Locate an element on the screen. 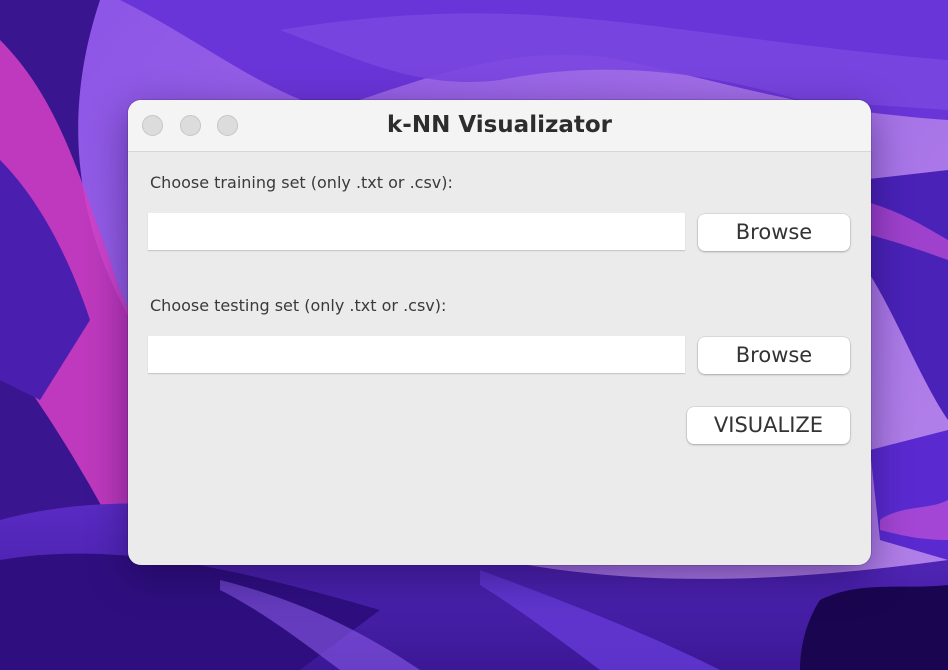 The height and width of the screenshot is (670, 948). title-bar: k-NN Visualizator is located at coordinates (499, 126).